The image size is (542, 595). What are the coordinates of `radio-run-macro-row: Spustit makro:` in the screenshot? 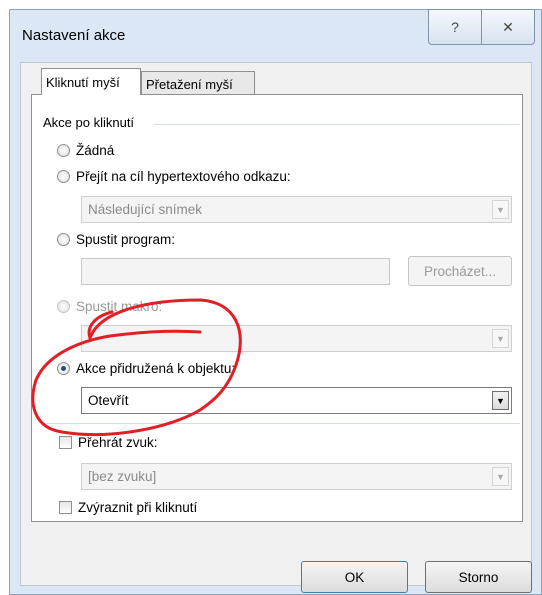 It's located at (109, 306).